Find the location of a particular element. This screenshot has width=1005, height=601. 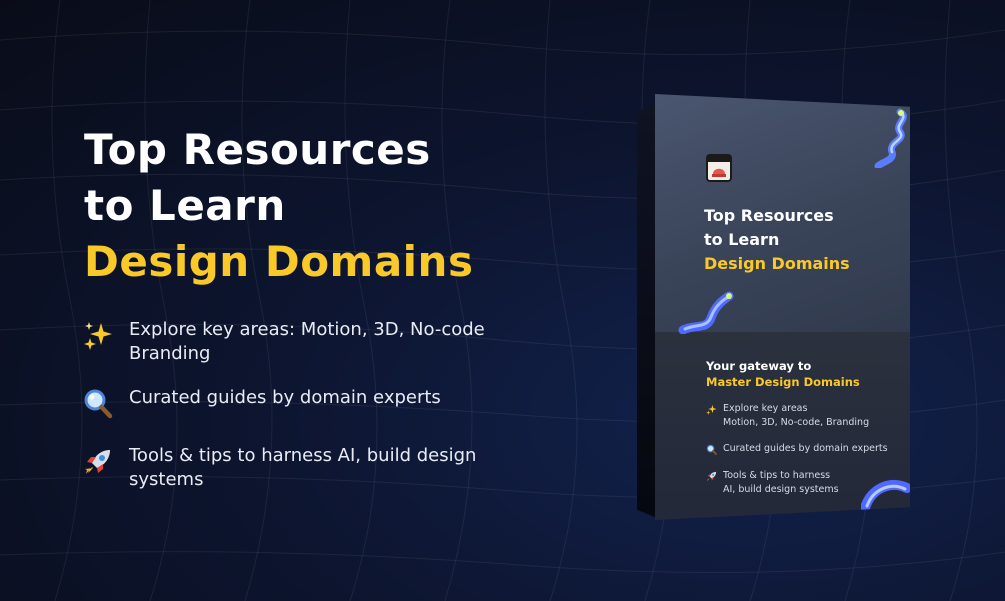

box-title: Top Resources to Learn Design Domains is located at coordinates (799, 240).